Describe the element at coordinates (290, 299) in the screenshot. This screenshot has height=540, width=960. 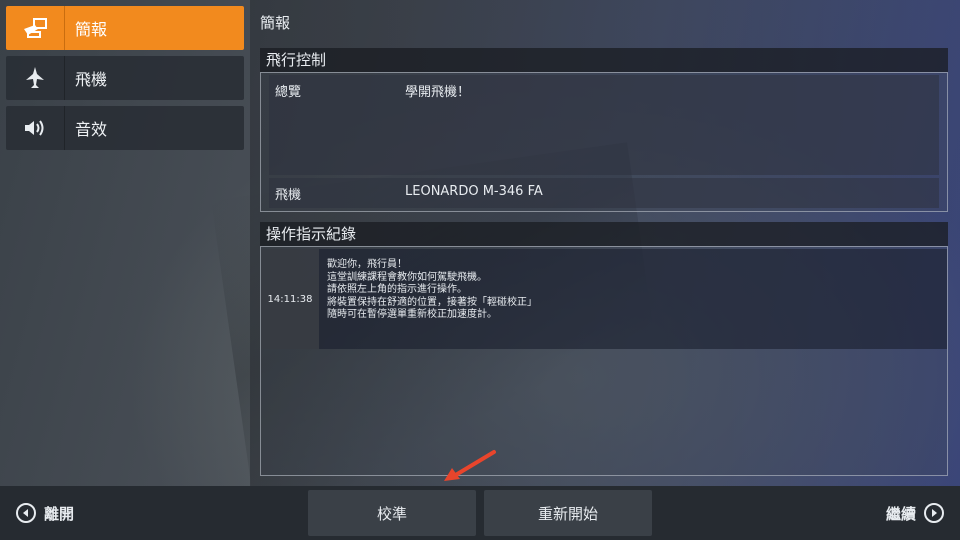
I see `log-timestamp: 14:11:38` at that location.